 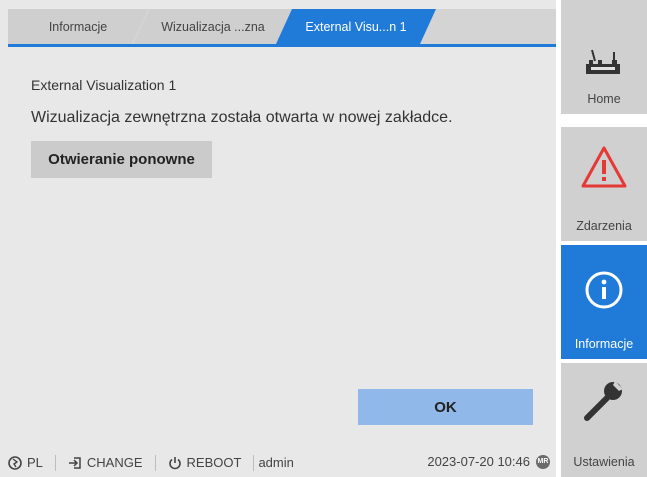 What do you see at coordinates (604, 290) in the screenshot?
I see `info-icon` at bounding box center [604, 290].